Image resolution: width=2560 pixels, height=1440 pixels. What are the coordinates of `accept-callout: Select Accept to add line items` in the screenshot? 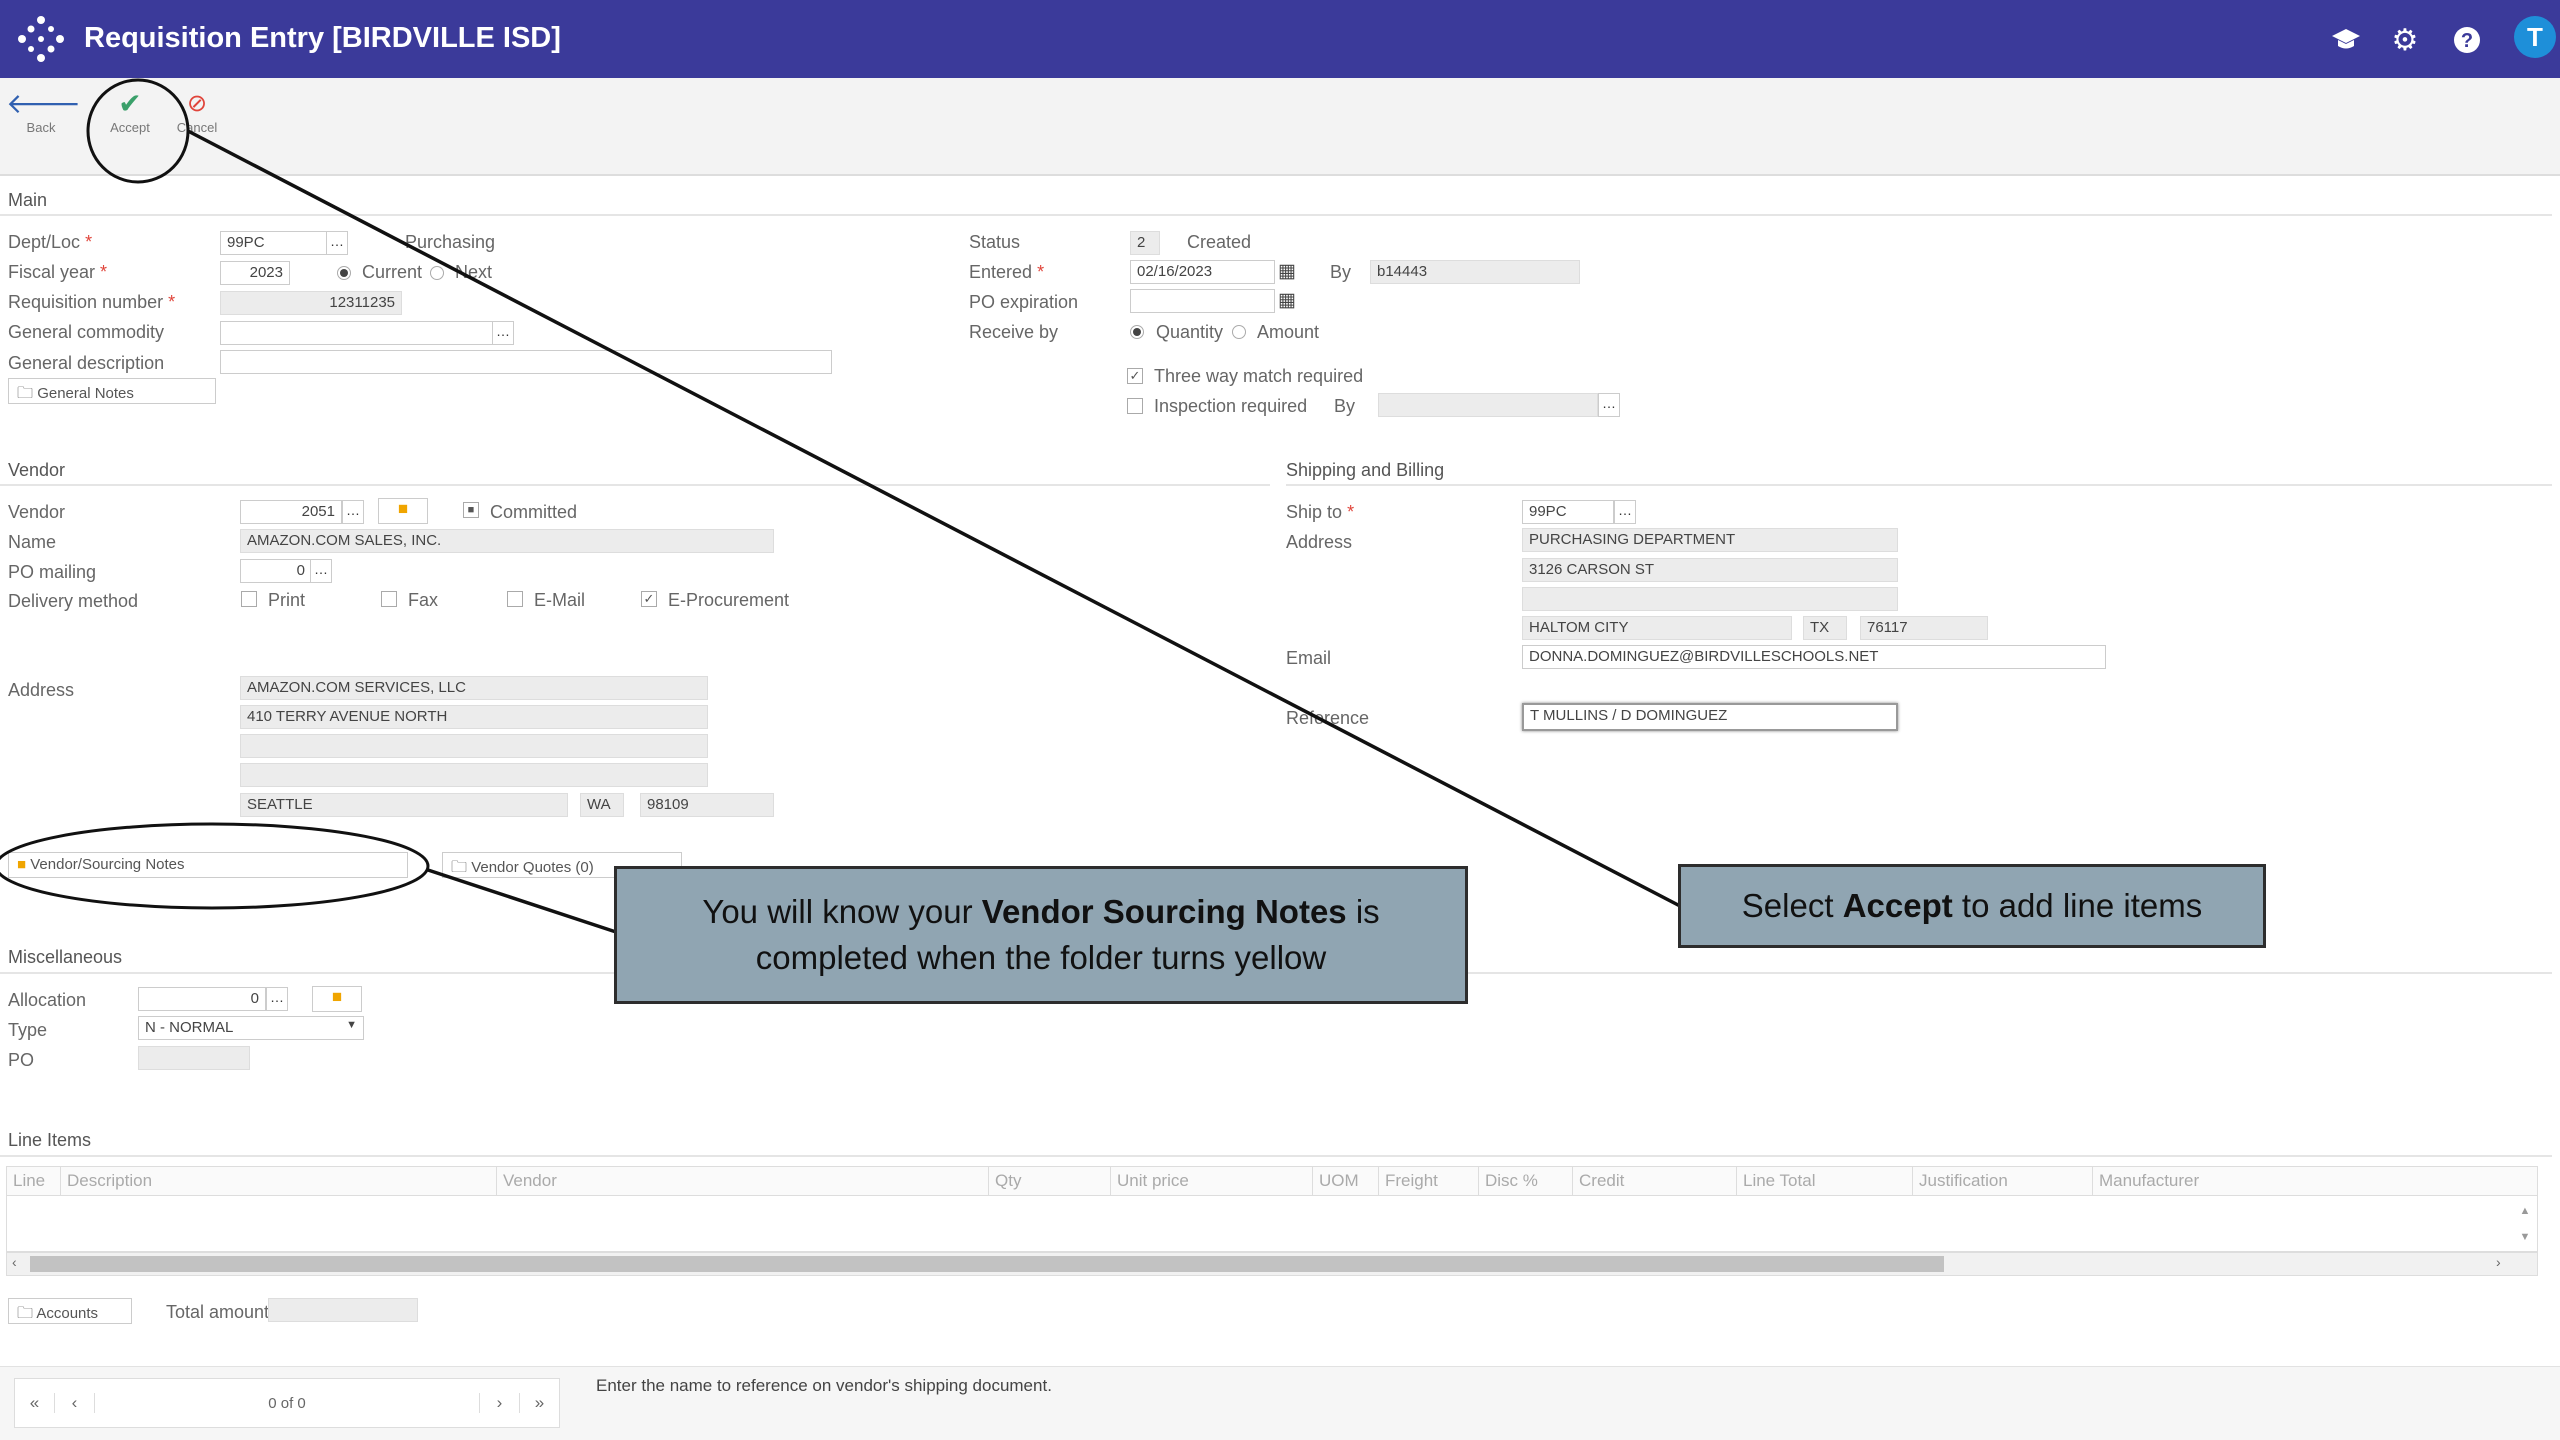 It's located at (1972, 906).